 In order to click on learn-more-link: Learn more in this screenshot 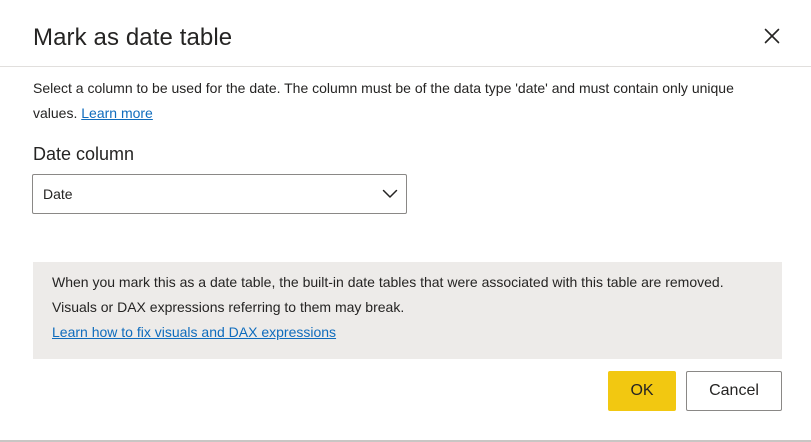, I will do `click(117, 113)`.